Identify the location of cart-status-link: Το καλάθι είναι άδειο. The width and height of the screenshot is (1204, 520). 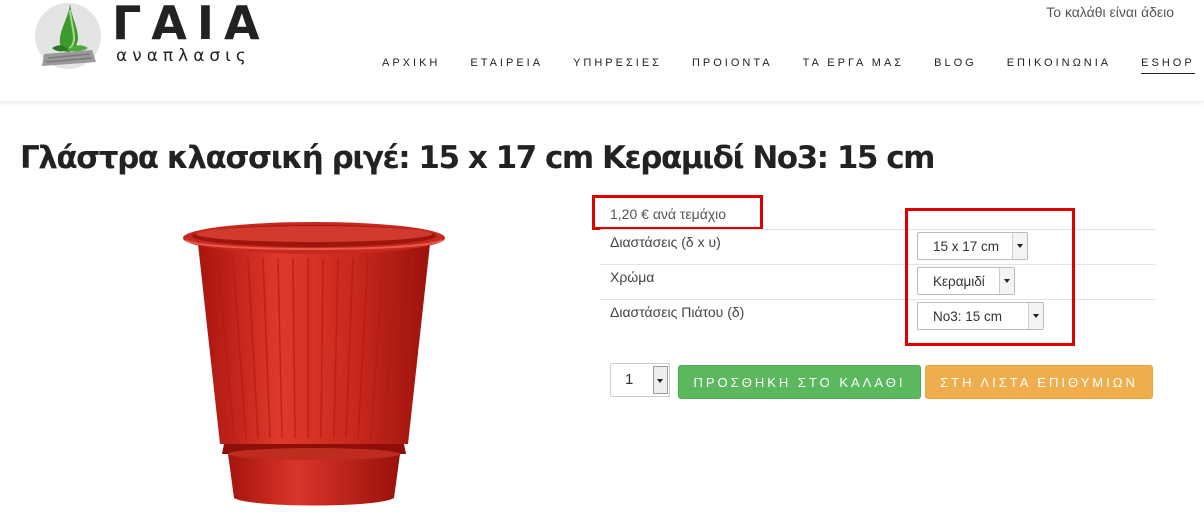
(1110, 12).